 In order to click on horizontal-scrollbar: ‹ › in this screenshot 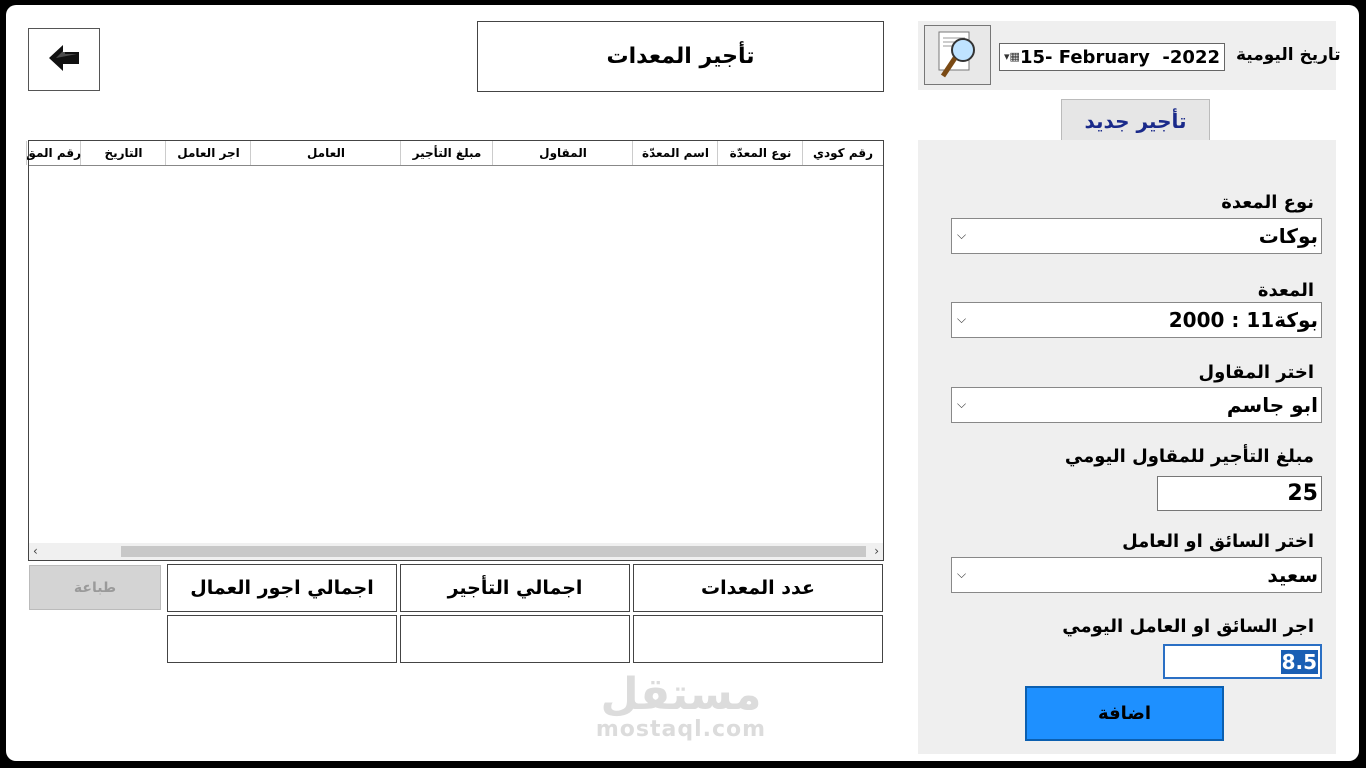, I will do `click(456, 551)`.